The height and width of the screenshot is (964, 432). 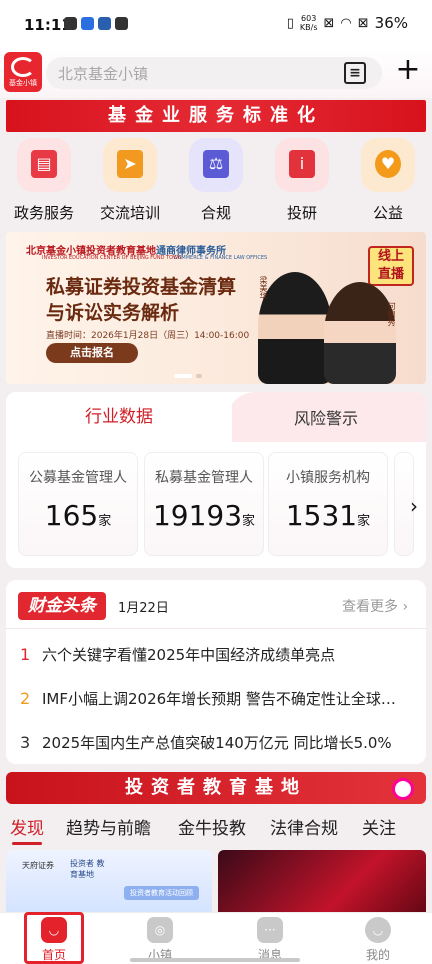 What do you see at coordinates (270, 930) in the screenshot?
I see `message-icon: ···` at bounding box center [270, 930].